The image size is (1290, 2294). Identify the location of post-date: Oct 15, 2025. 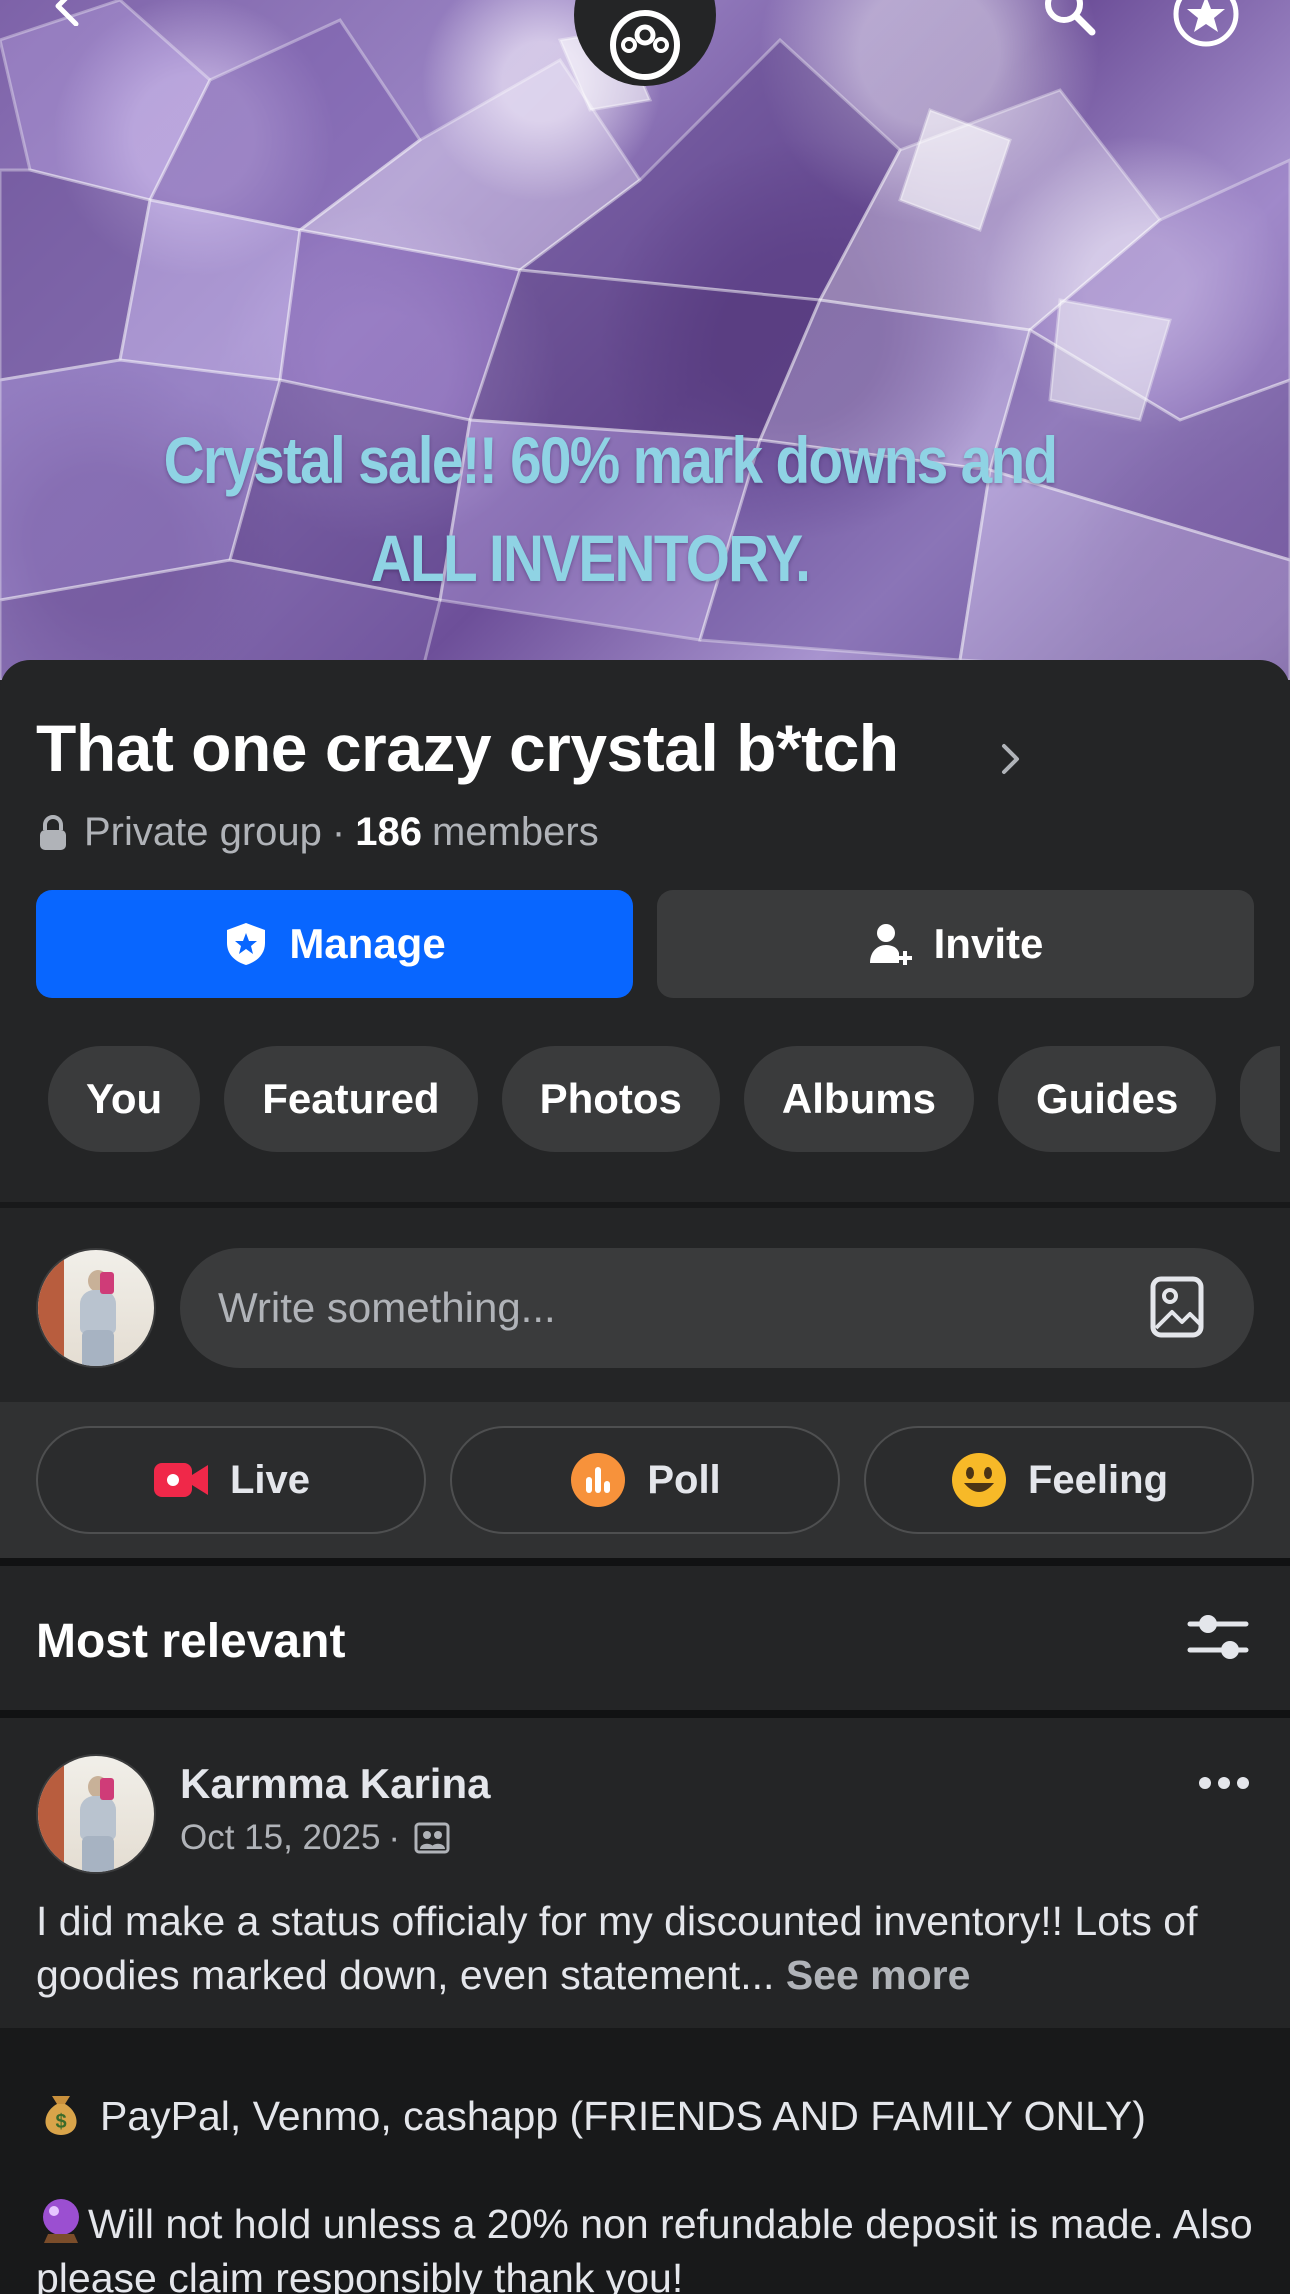
(280, 1838).